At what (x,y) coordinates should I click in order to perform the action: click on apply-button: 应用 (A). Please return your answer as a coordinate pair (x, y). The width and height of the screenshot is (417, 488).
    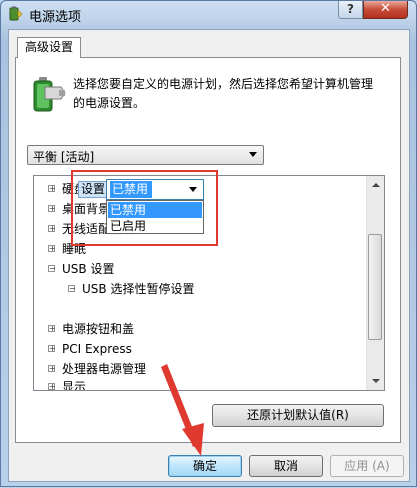
    Looking at the image, I should click on (367, 466).